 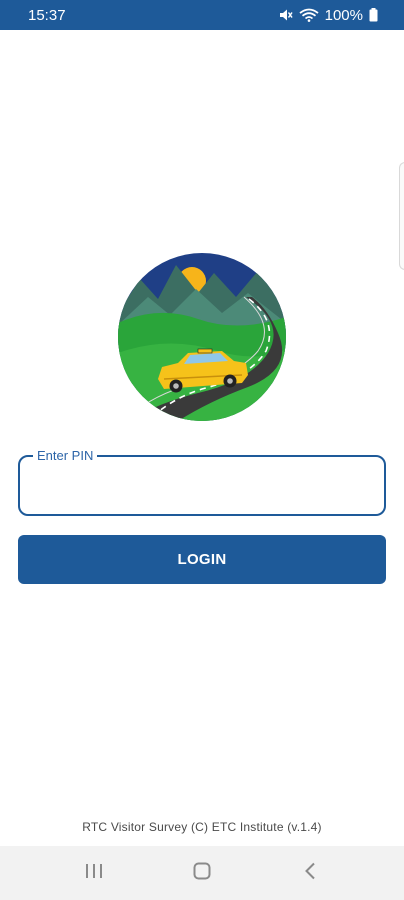 I want to click on recent-apps-icon, so click(x=94, y=873).